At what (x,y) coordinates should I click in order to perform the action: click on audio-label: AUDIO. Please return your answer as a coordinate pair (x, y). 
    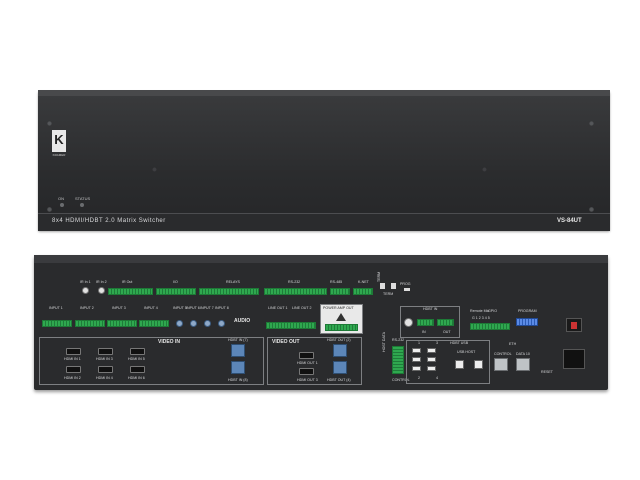
    Looking at the image, I should click on (242, 321).